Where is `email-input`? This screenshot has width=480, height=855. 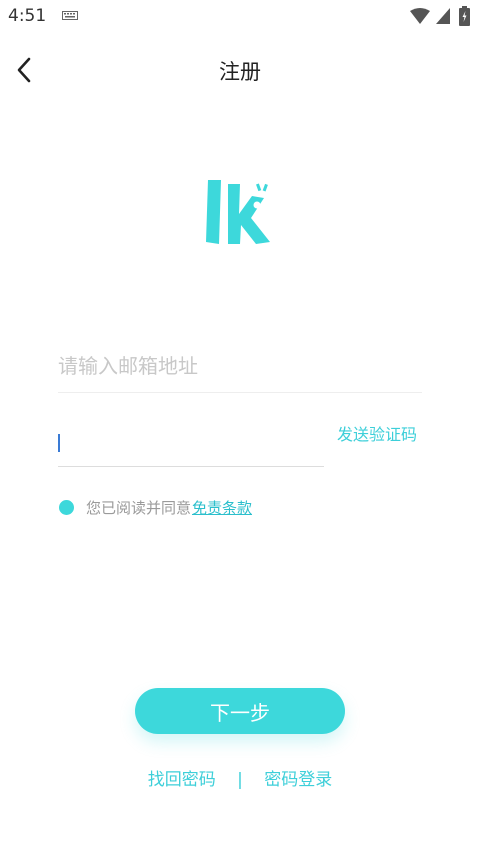
email-input is located at coordinates (240, 366).